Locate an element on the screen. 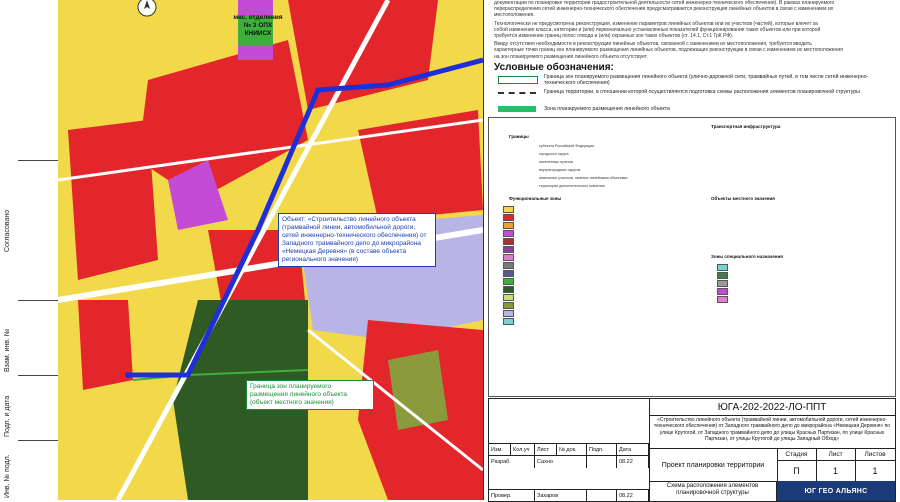  legend-border-item-1: субъекта Российской Федерации is located at coordinates (567, 146).